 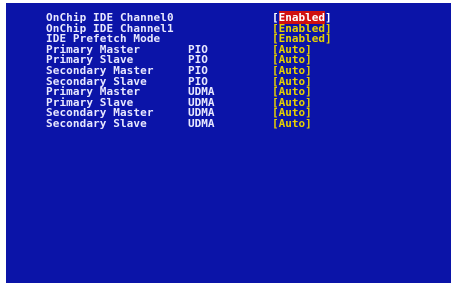 I want to click on setting-value-selector: [Auto], so click(x=292, y=123).